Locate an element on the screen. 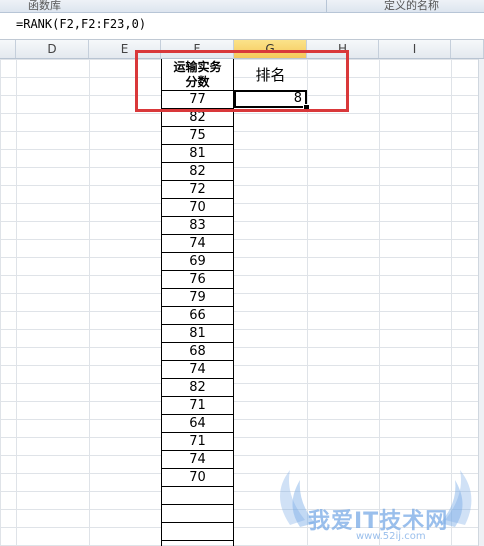 The width and height of the screenshot is (484, 546). ribbon-group-defined-names: 定义的名称 is located at coordinates (411, 6).